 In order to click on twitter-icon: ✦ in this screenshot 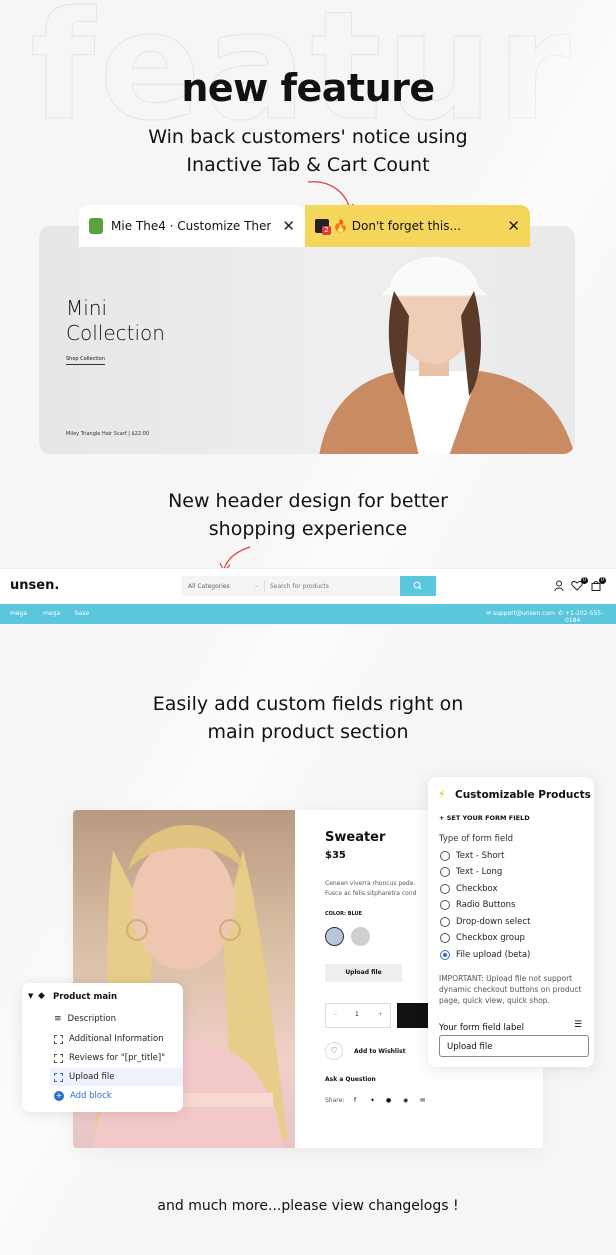, I will do `click(372, 1100)`.